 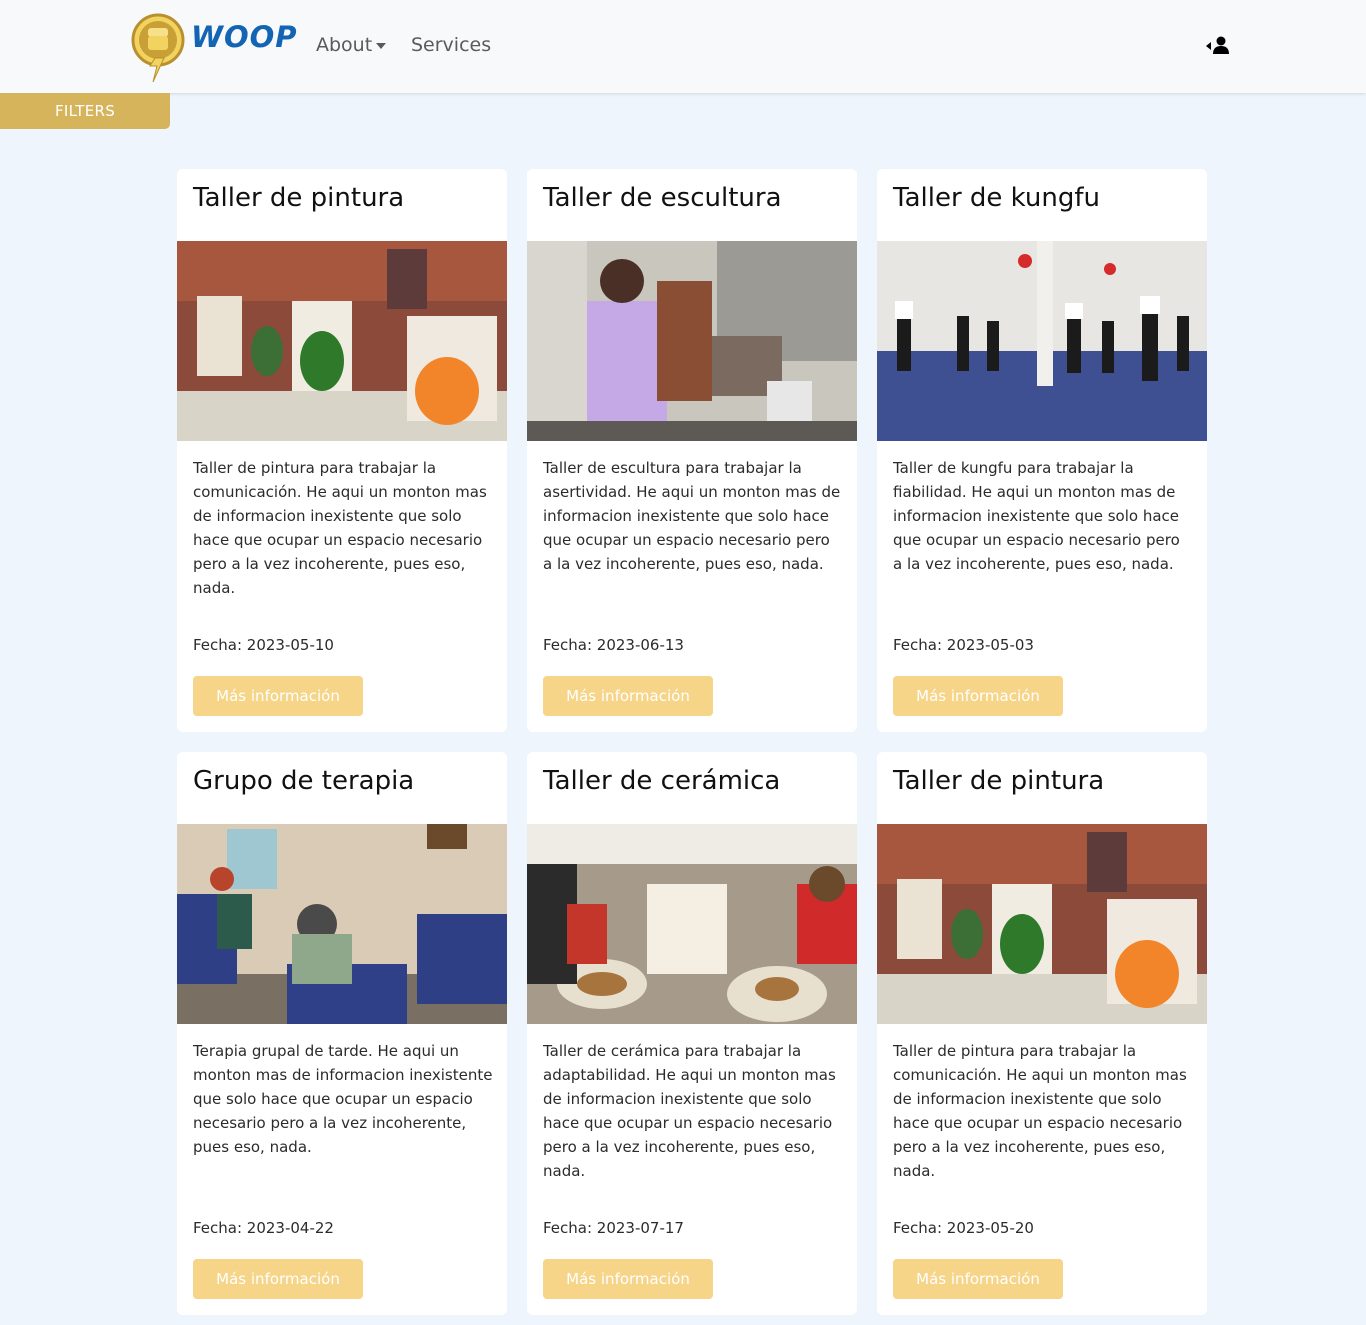 I want to click on nav-about-dropdown: About, so click(x=351, y=45).